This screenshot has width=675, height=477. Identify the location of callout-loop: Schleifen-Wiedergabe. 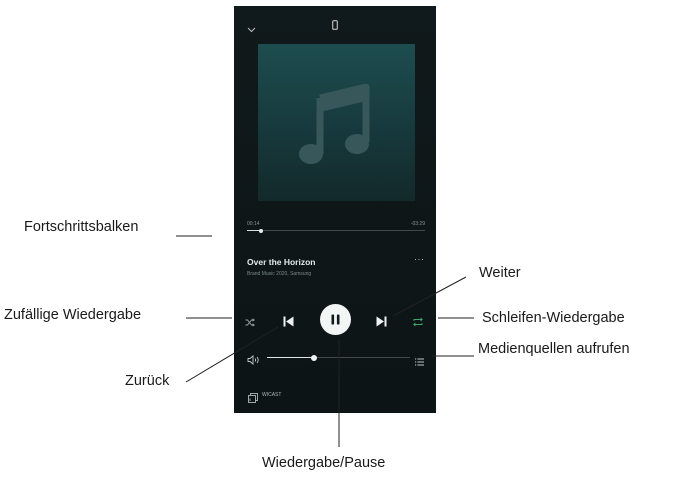
(553, 318).